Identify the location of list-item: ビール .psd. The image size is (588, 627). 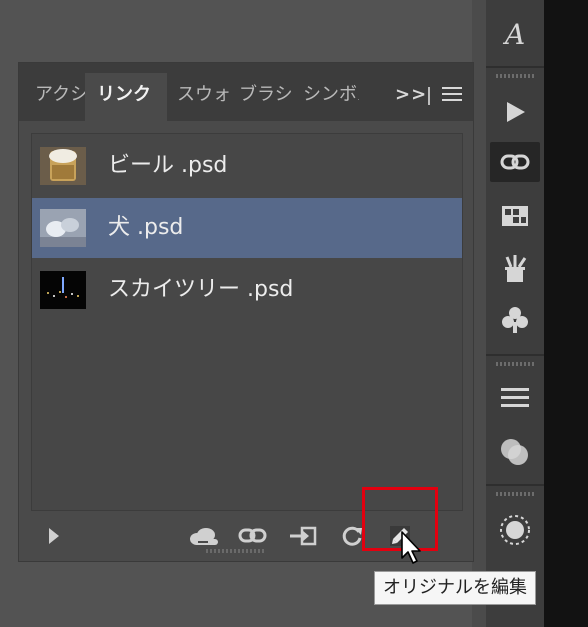
(247, 166).